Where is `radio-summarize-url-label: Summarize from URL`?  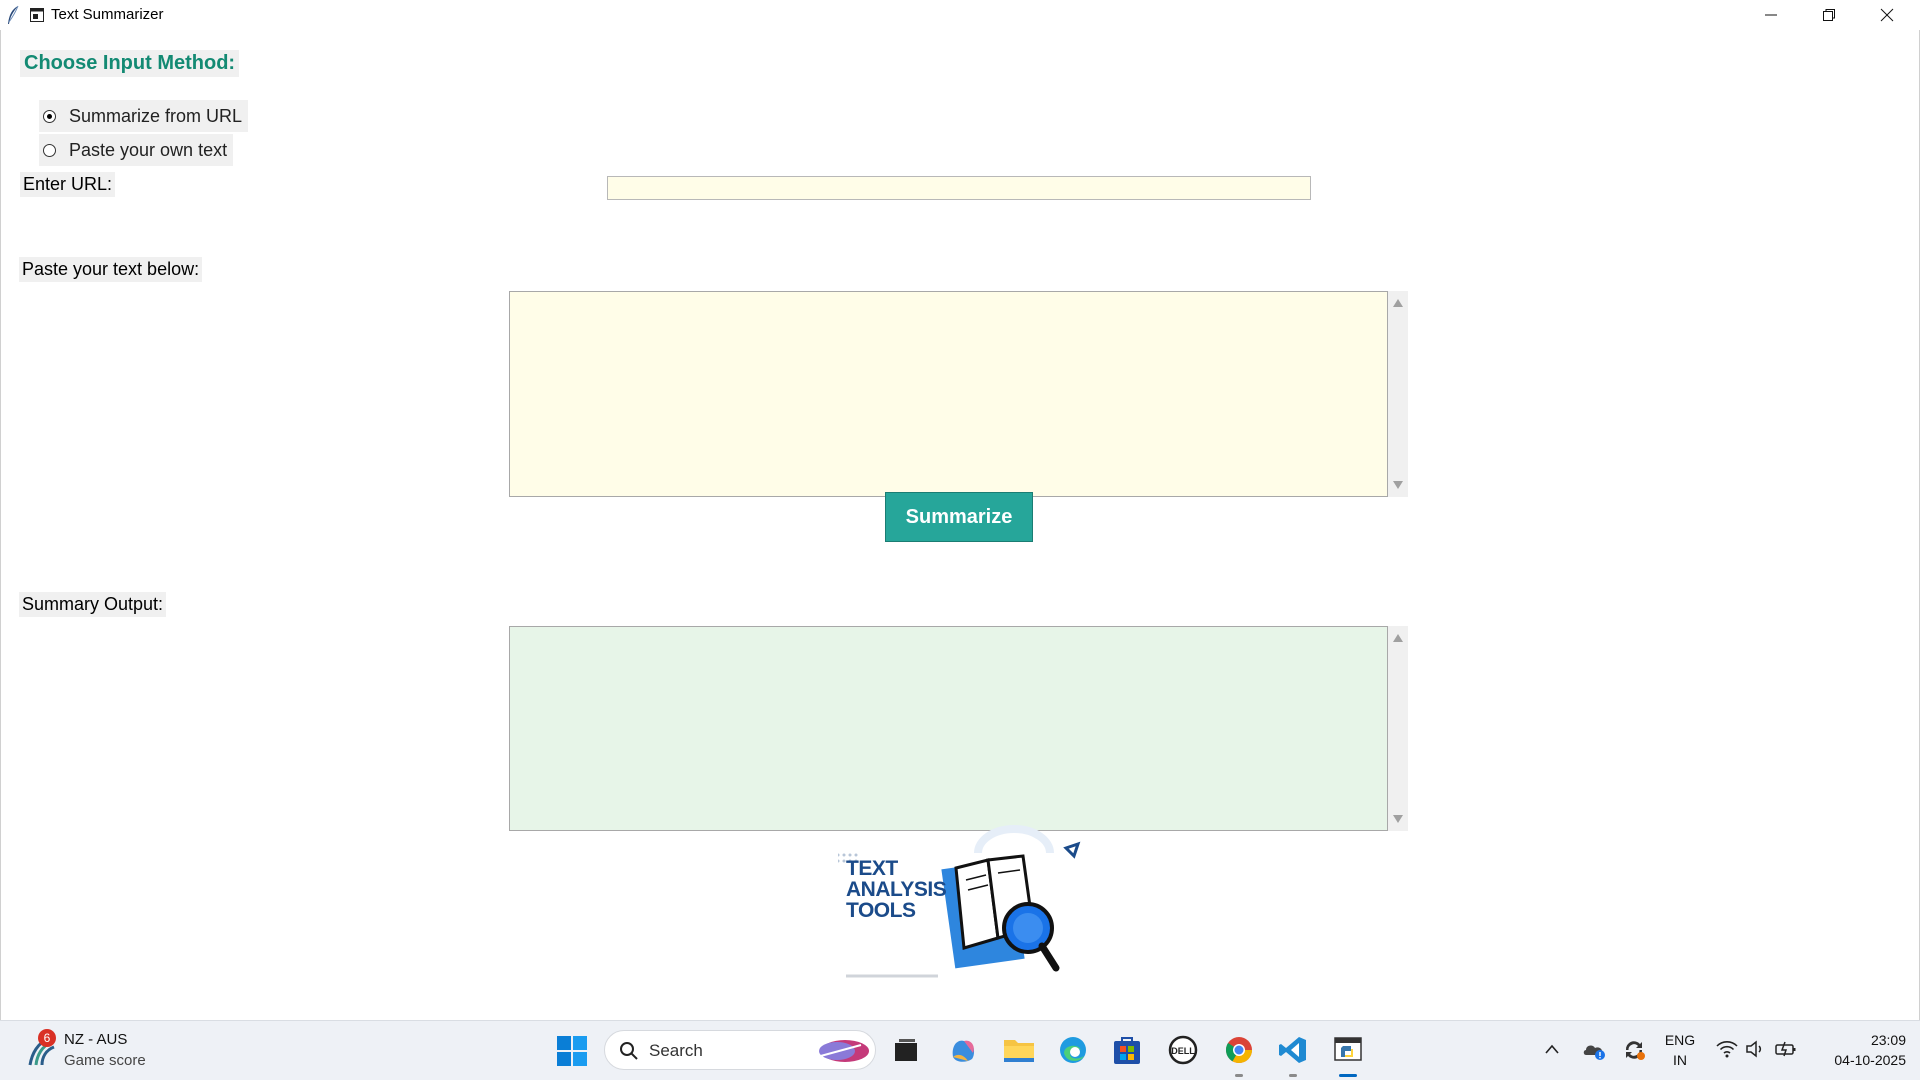 radio-summarize-url-label: Summarize from URL is located at coordinates (156, 115).